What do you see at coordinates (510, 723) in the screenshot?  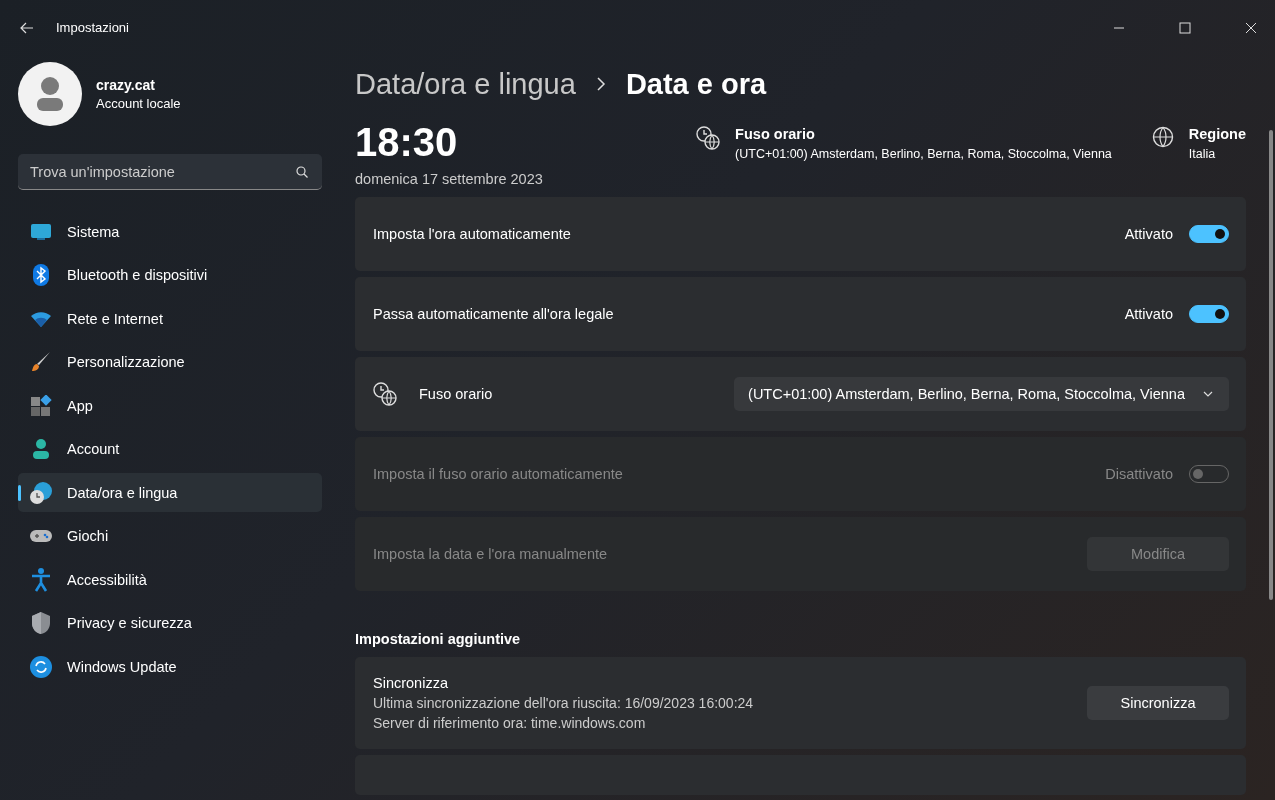 I see `sync-detail: Server di riferimento ora: time.windows.com` at bounding box center [510, 723].